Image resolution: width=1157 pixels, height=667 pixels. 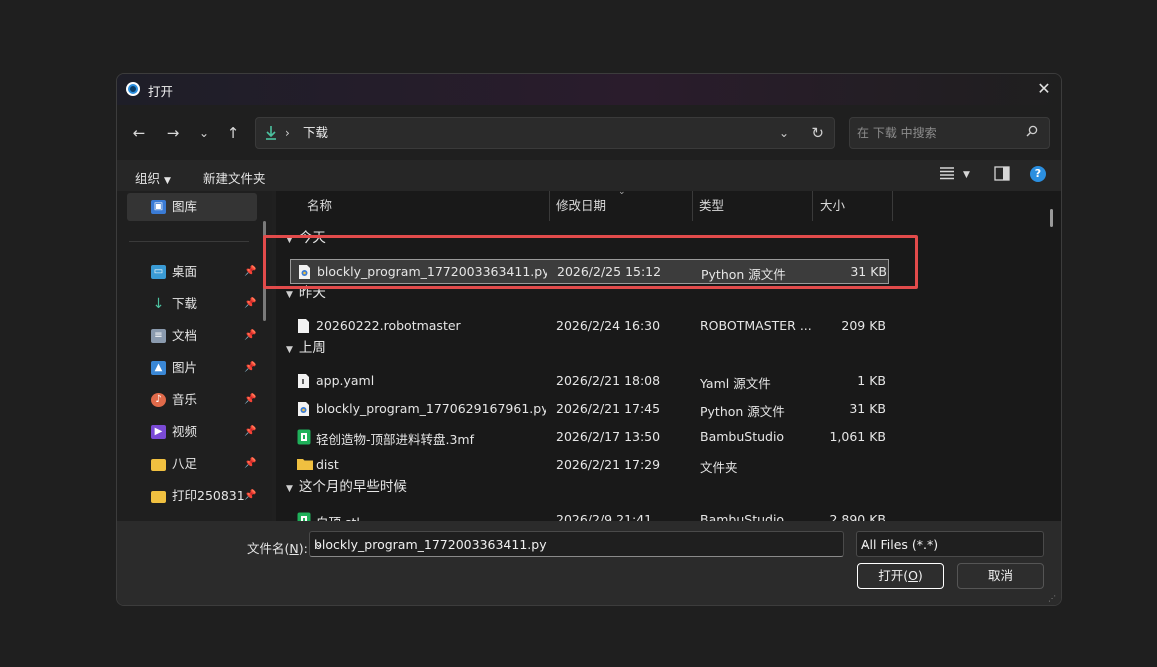 What do you see at coordinates (581, 206) in the screenshot?
I see `column-header-modified: 修改日期` at bounding box center [581, 206].